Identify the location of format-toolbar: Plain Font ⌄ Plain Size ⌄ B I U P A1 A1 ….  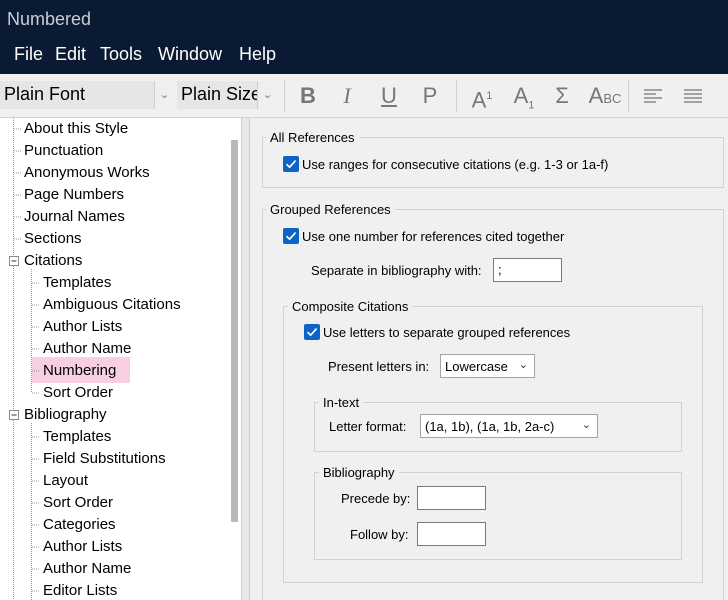
(364, 96).